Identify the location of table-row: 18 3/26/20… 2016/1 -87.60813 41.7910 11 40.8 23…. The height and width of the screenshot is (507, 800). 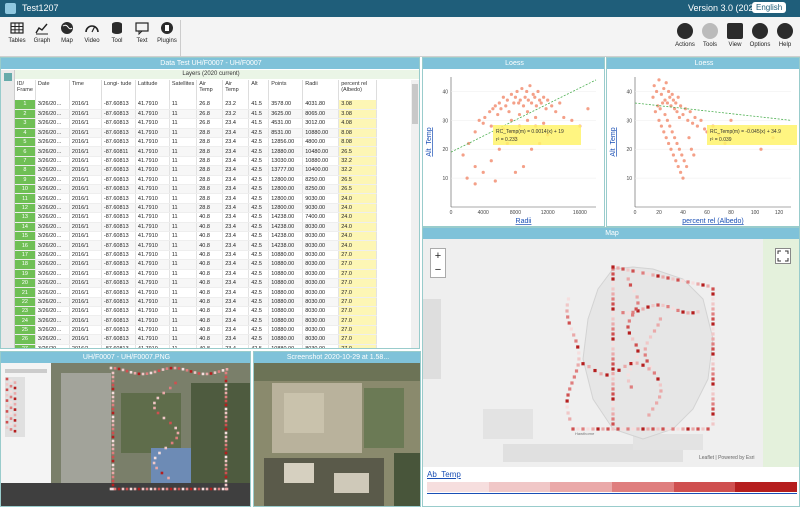
(196, 264).